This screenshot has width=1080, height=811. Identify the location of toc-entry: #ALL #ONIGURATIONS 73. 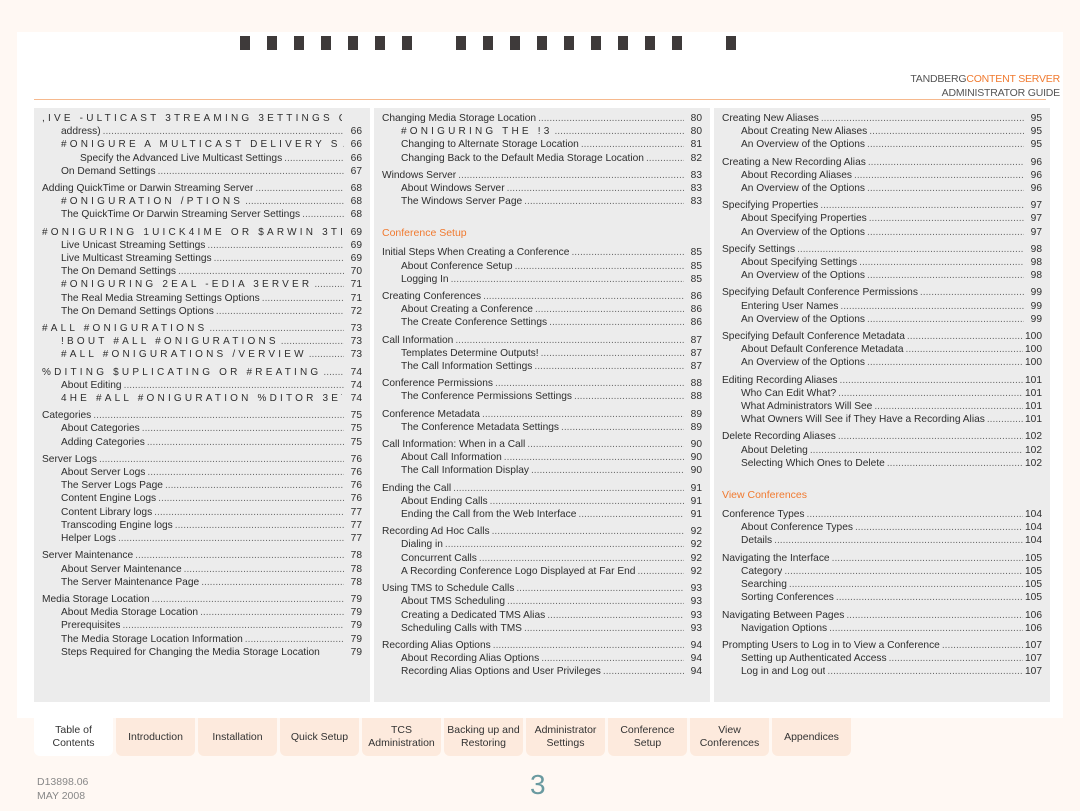
(202, 328).